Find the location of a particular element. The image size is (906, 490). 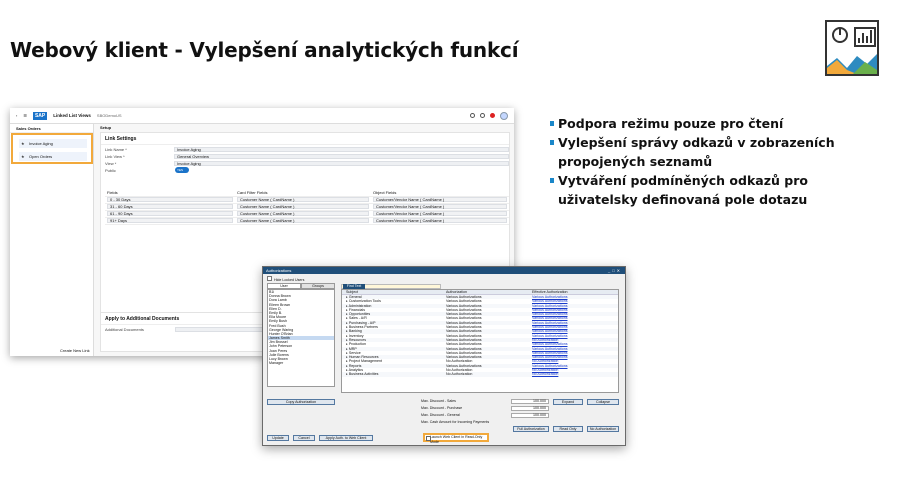

form-row: View * Invoice Aging is located at coordinates (305, 163).